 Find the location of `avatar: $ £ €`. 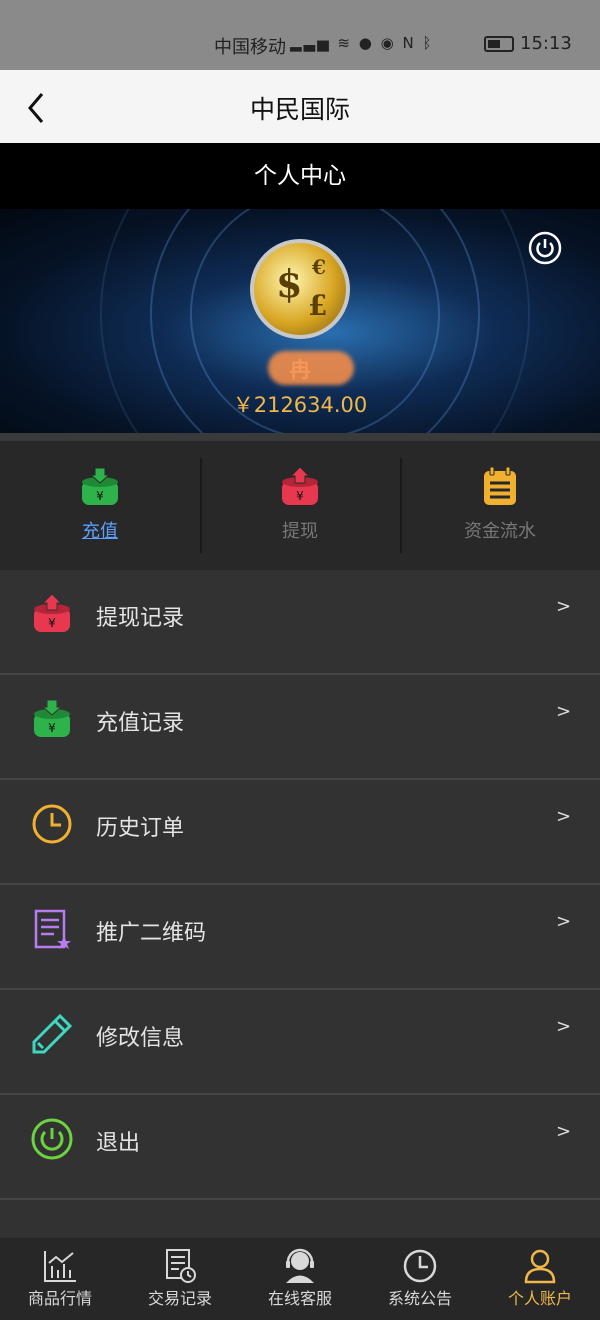

avatar: $ £ € is located at coordinates (300, 289).